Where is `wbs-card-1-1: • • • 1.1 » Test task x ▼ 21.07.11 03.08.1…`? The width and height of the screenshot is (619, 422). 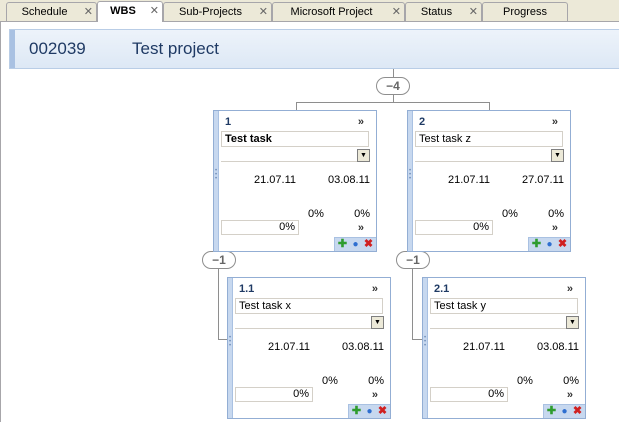 wbs-card-1-1: • • • 1.1 » Test task x ▼ 21.07.11 03.08.1… is located at coordinates (309, 348).